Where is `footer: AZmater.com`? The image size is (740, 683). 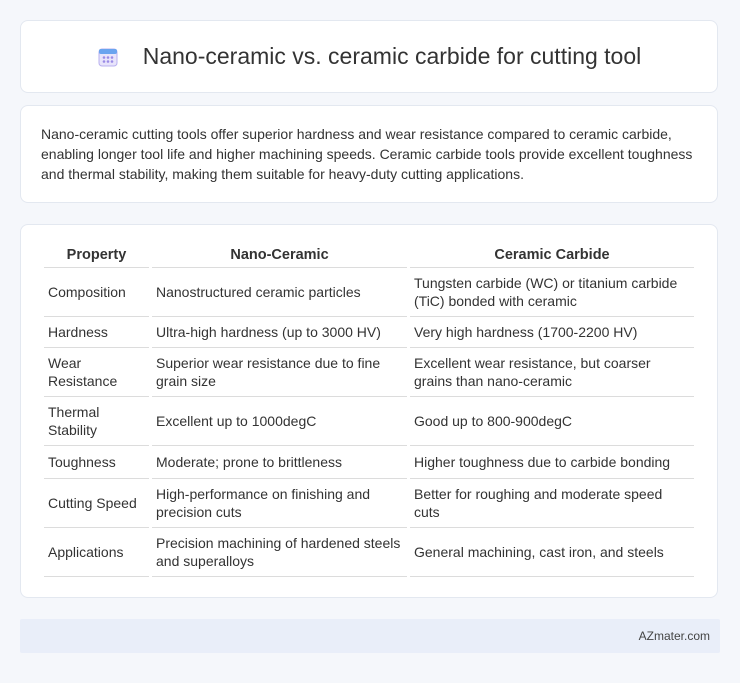
footer: AZmater.com is located at coordinates (370, 636).